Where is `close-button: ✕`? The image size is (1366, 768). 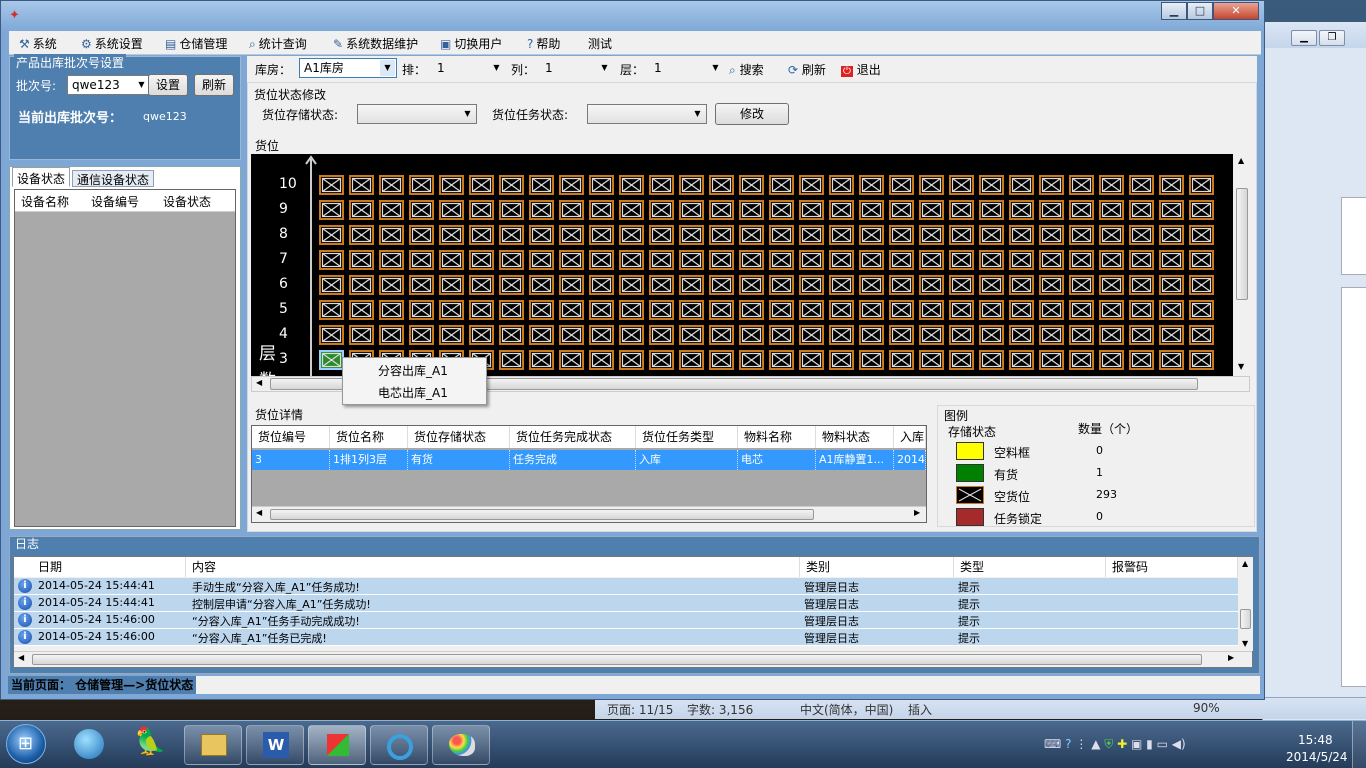
close-button: ✕ is located at coordinates (1236, 11).